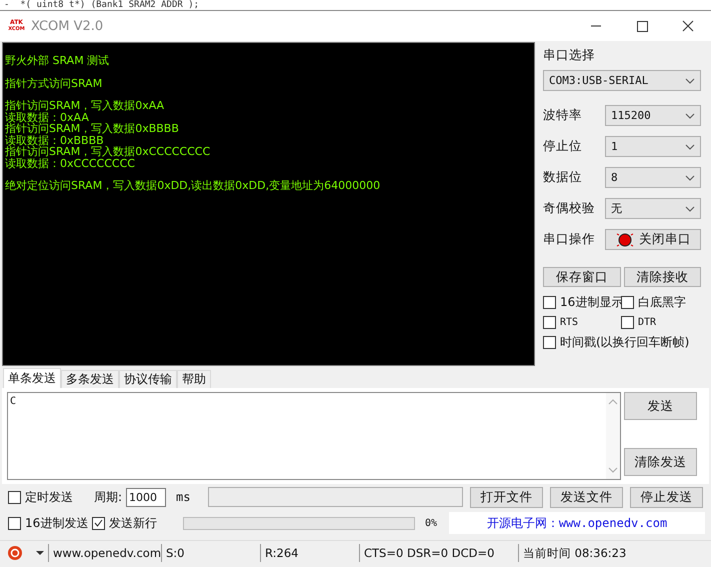  I want to click on file-button: 发送文件, so click(587, 497).